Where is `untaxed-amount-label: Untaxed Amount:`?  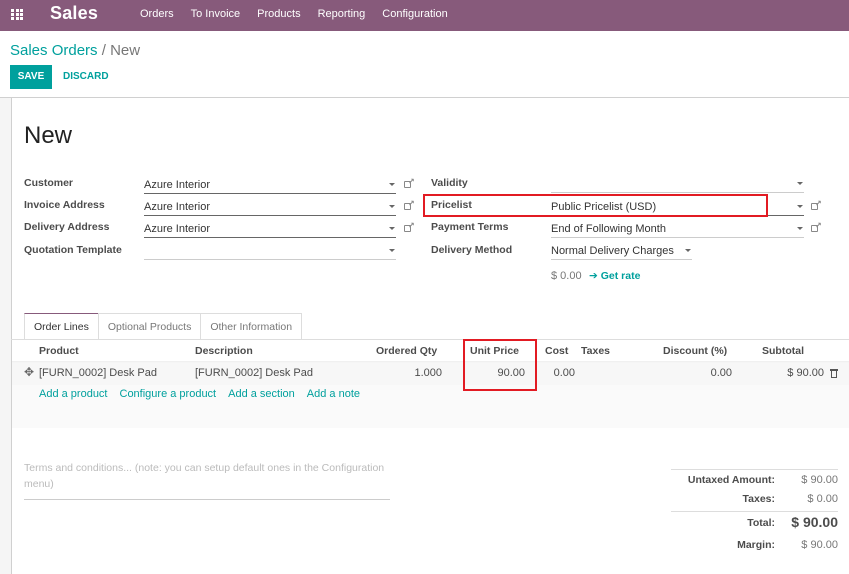
untaxed-amount-label: Untaxed Amount: is located at coordinates (731, 480).